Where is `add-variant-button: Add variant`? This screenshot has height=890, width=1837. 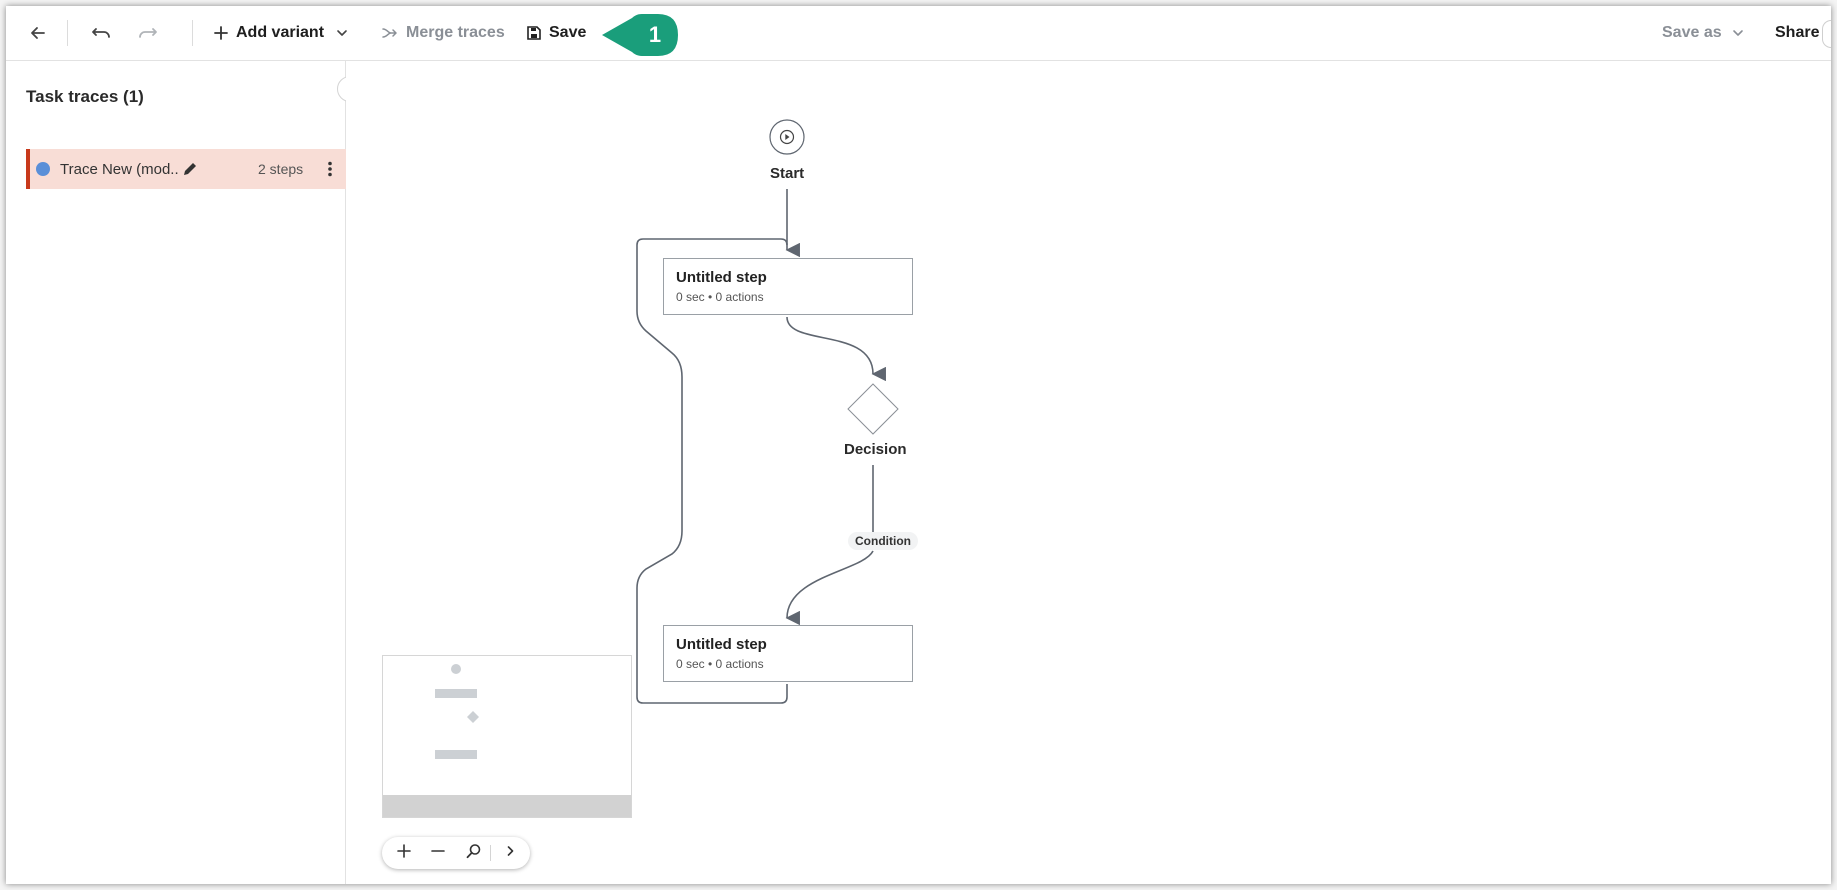
add-variant-button: Add variant is located at coordinates (281, 33).